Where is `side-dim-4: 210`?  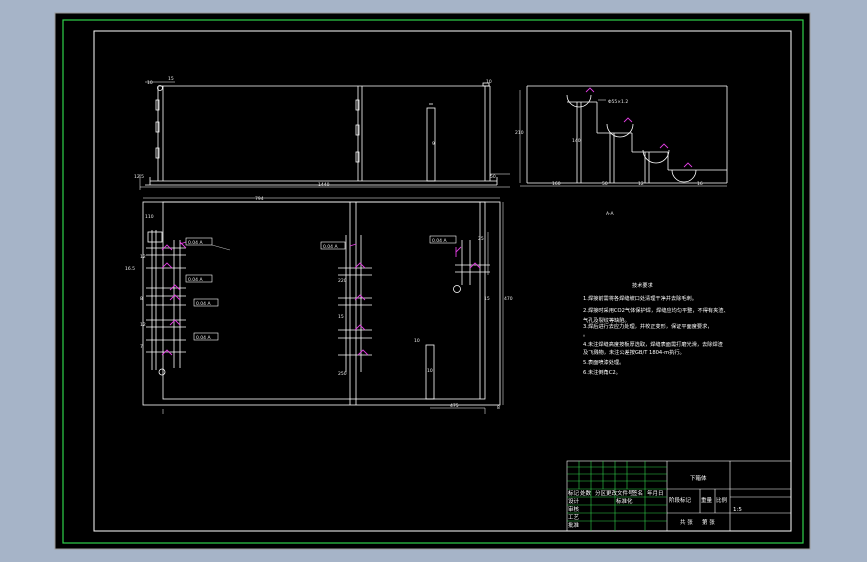 side-dim-4: 210 is located at coordinates (519, 133).